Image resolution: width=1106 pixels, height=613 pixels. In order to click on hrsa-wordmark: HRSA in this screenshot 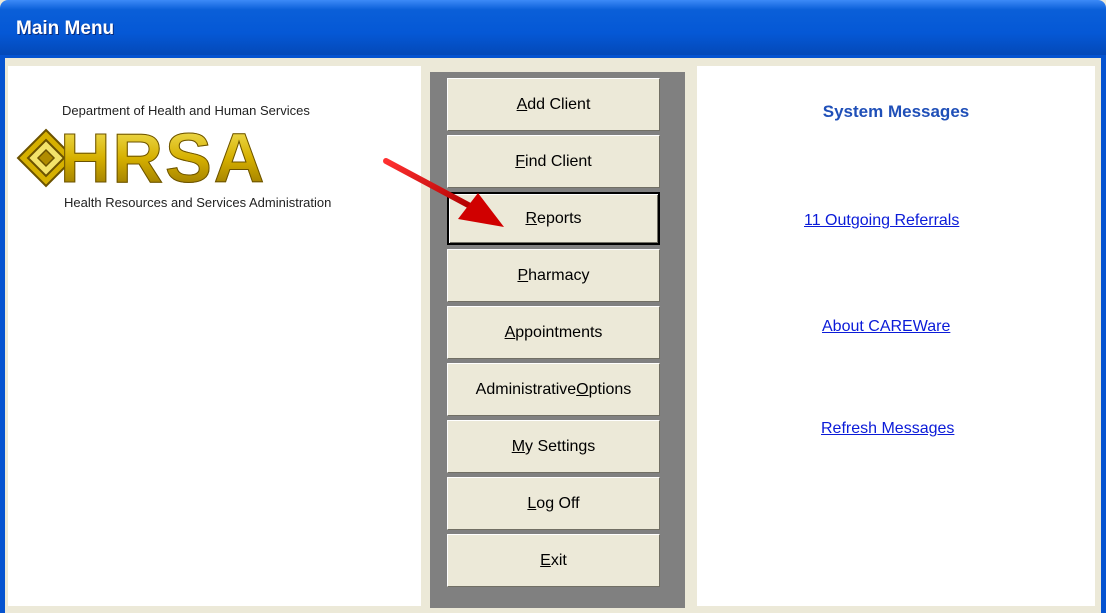, I will do `click(163, 158)`.